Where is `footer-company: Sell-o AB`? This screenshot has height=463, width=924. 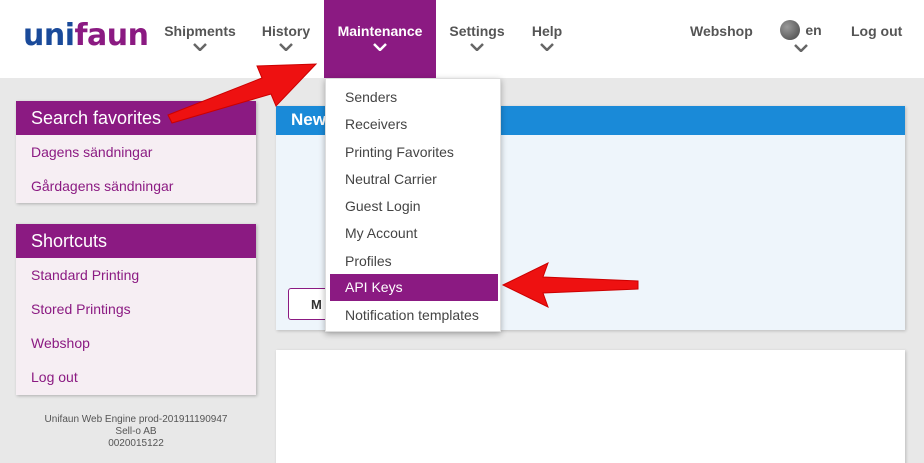 footer-company: Sell-o AB is located at coordinates (136, 431).